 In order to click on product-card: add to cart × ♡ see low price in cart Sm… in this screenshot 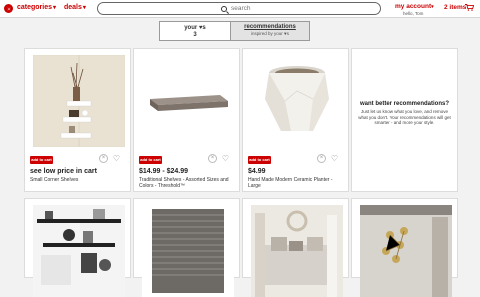, I will do `click(77, 120)`.